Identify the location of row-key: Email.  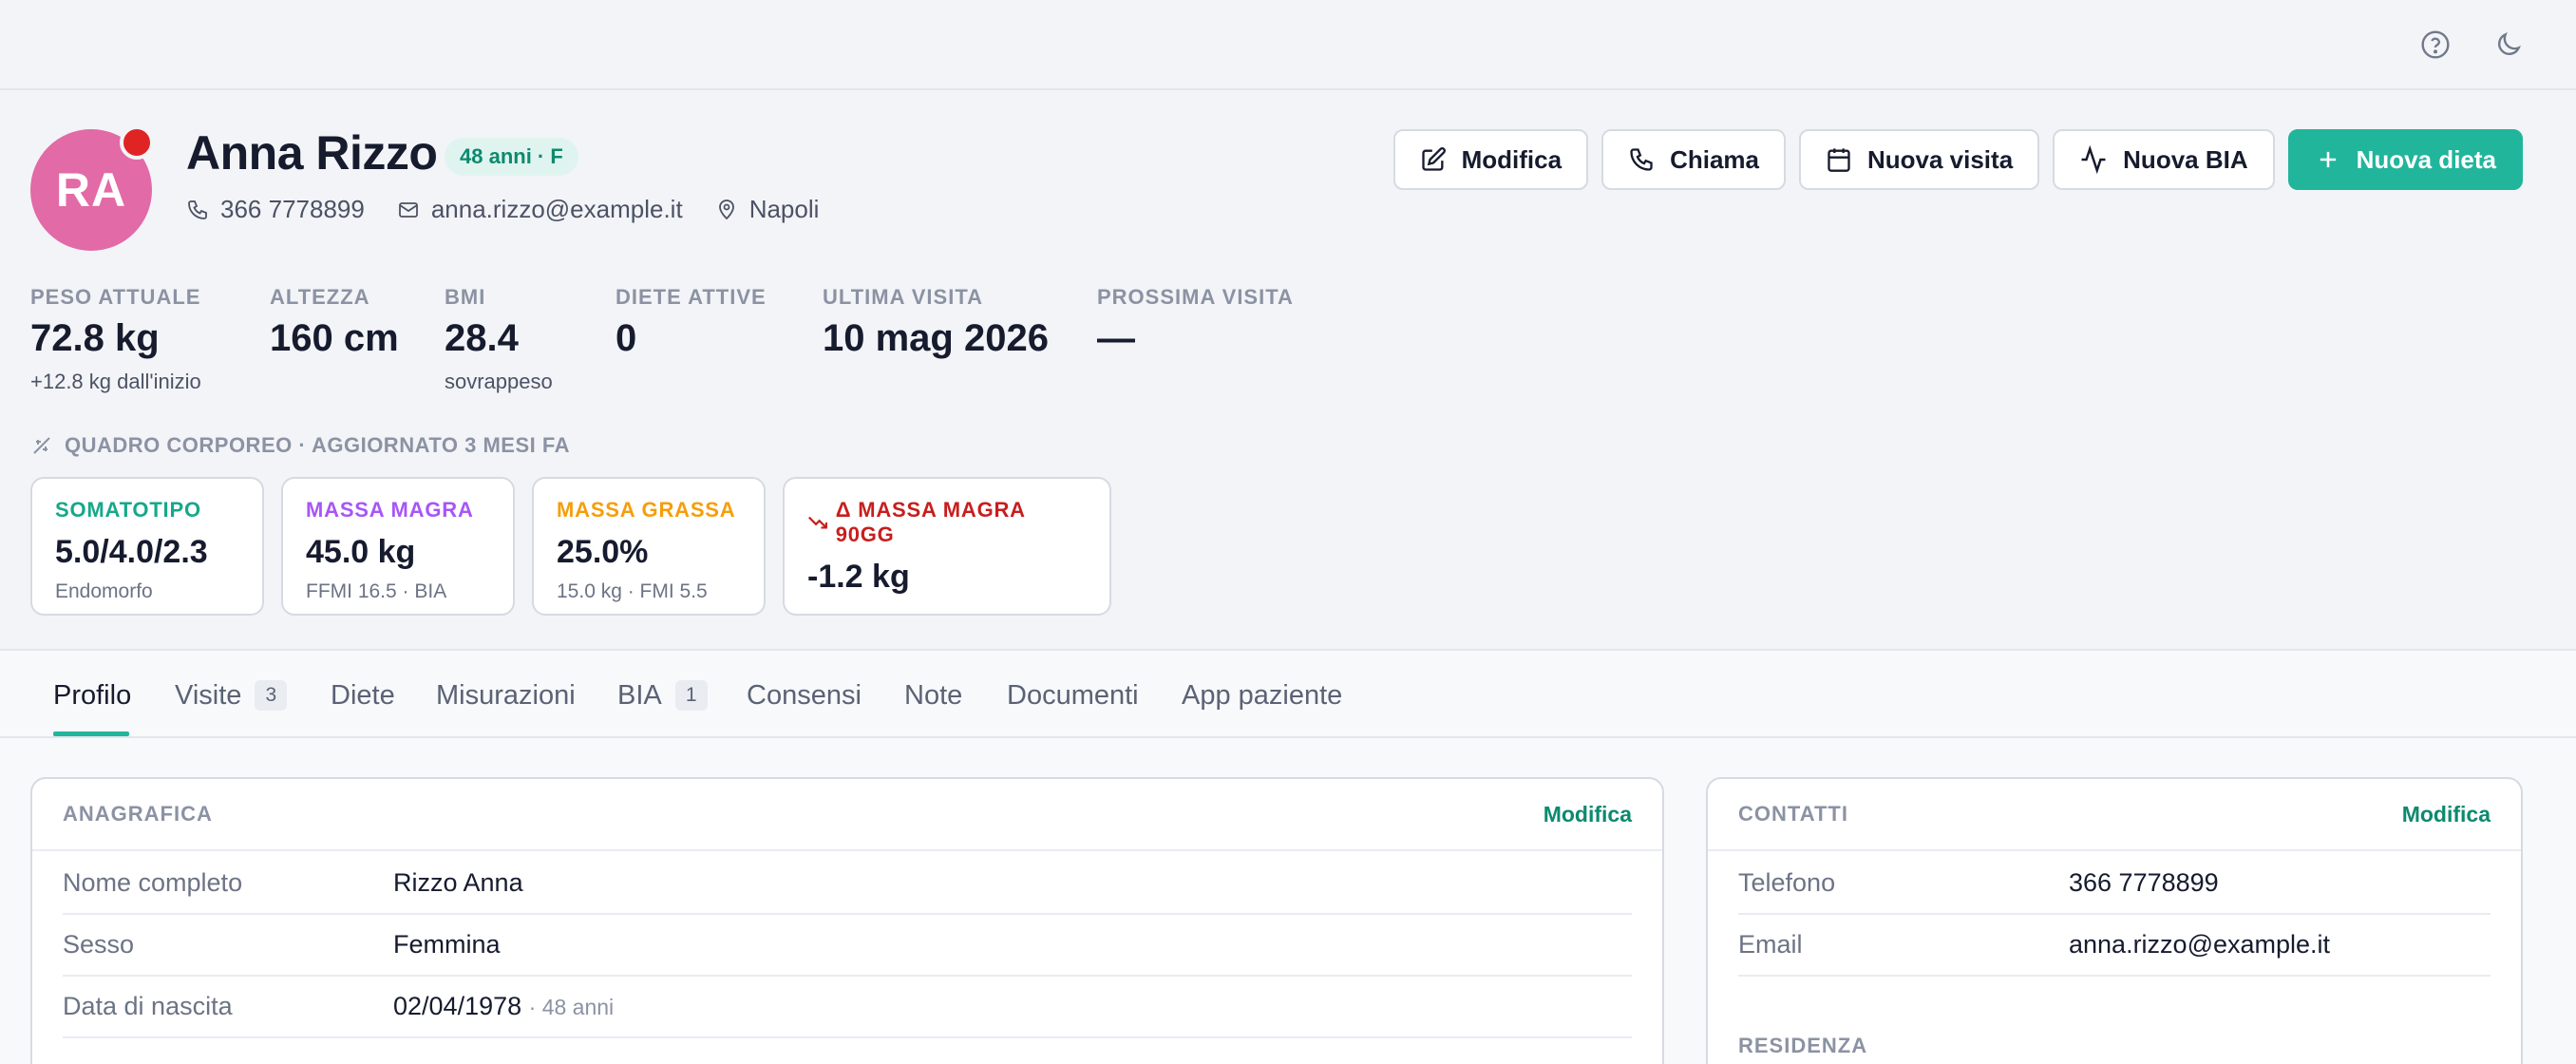
(1770, 944).